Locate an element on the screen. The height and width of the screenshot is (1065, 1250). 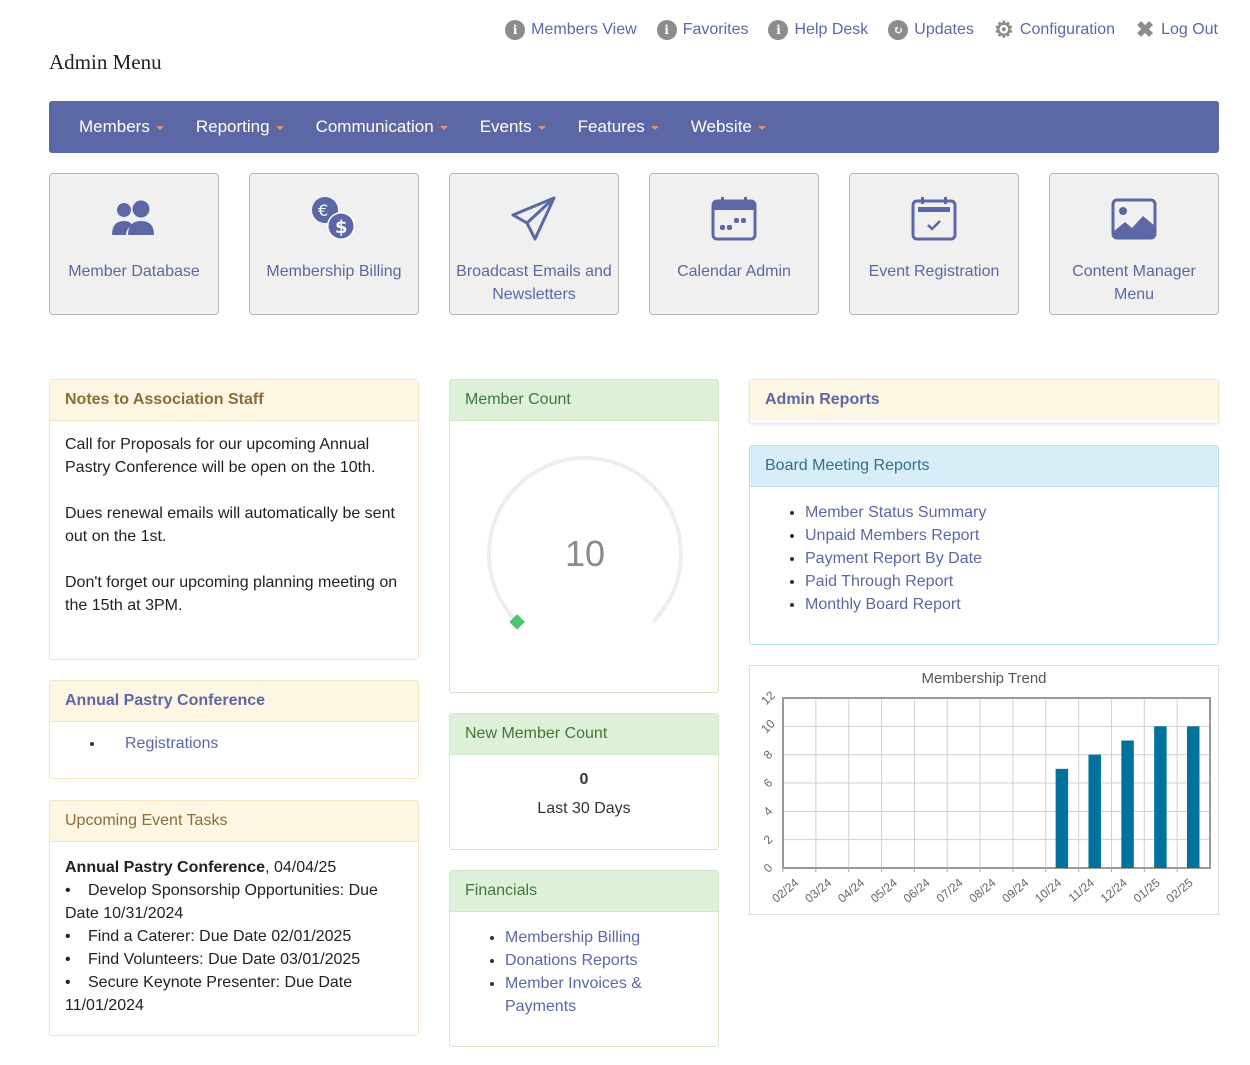
member-count-gauge: 10 is located at coordinates (585, 543).